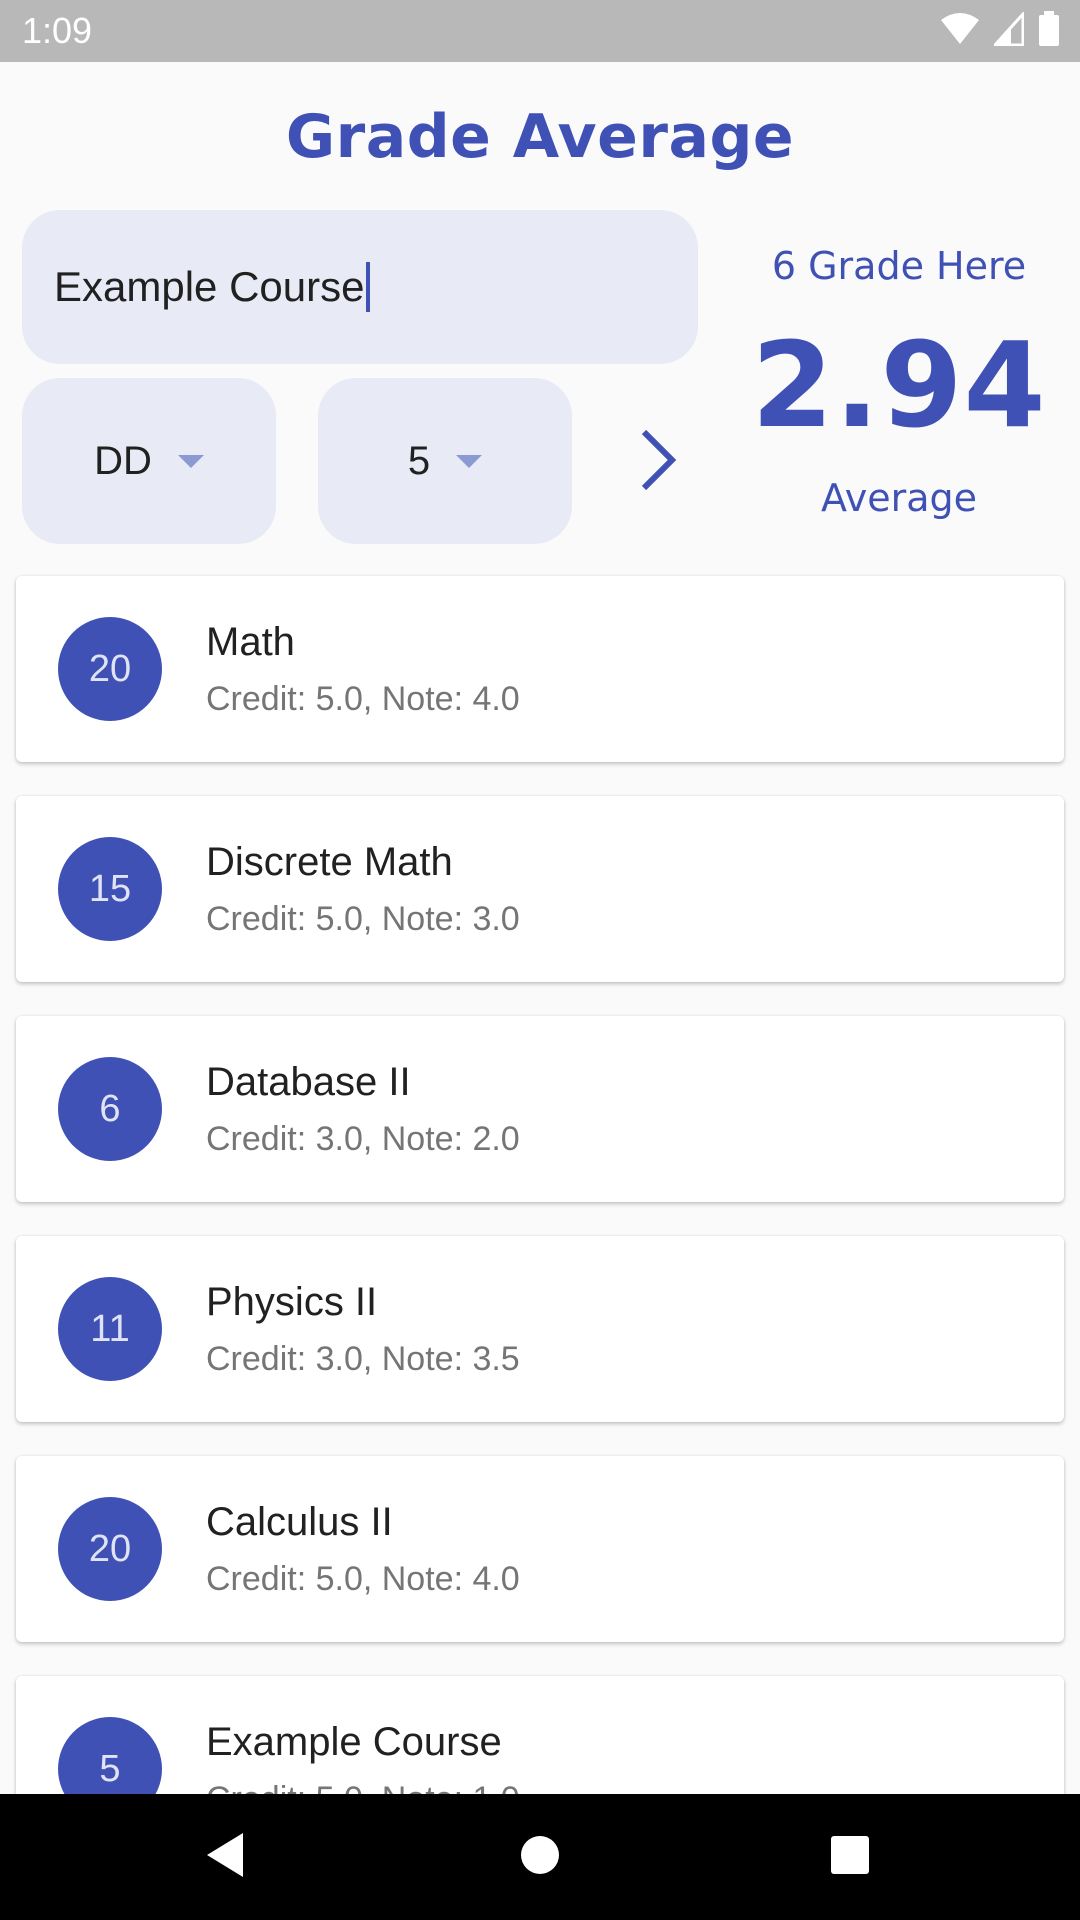 The width and height of the screenshot is (1080, 1920). What do you see at coordinates (540, 1329) in the screenshot?
I see `course-list-item: 11 Physics II Credit: 3.0, Note: 3.5` at bounding box center [540, 1329].